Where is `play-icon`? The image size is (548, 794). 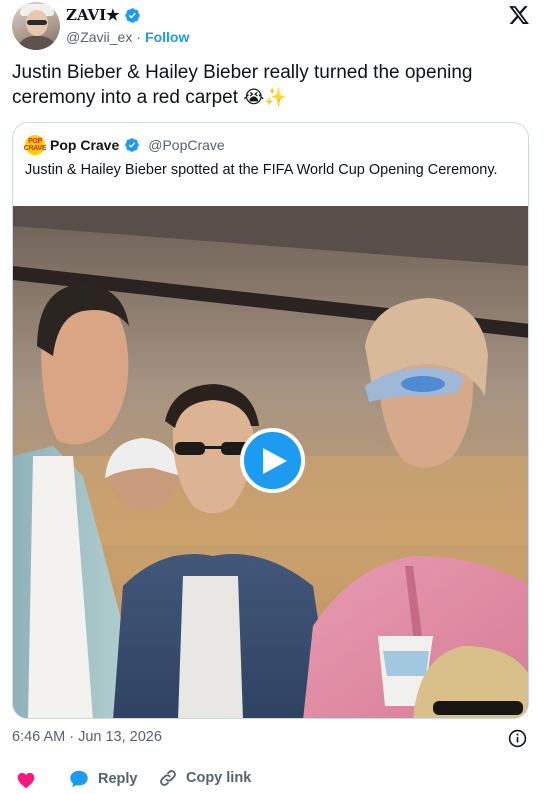
play-icon is located at coordinates (275, 460).